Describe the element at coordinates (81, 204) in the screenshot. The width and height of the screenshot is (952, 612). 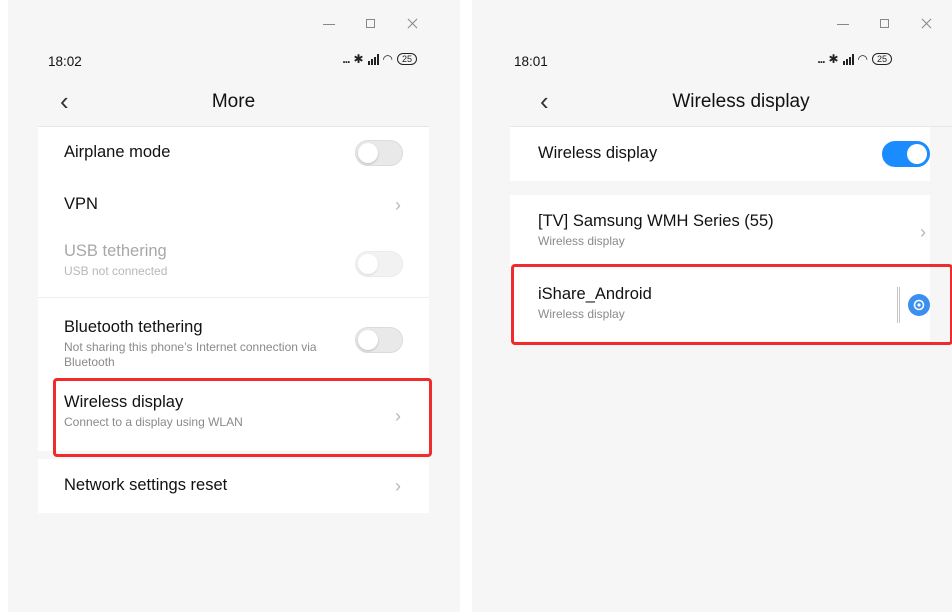
I see `row-title: VPN` at that location.